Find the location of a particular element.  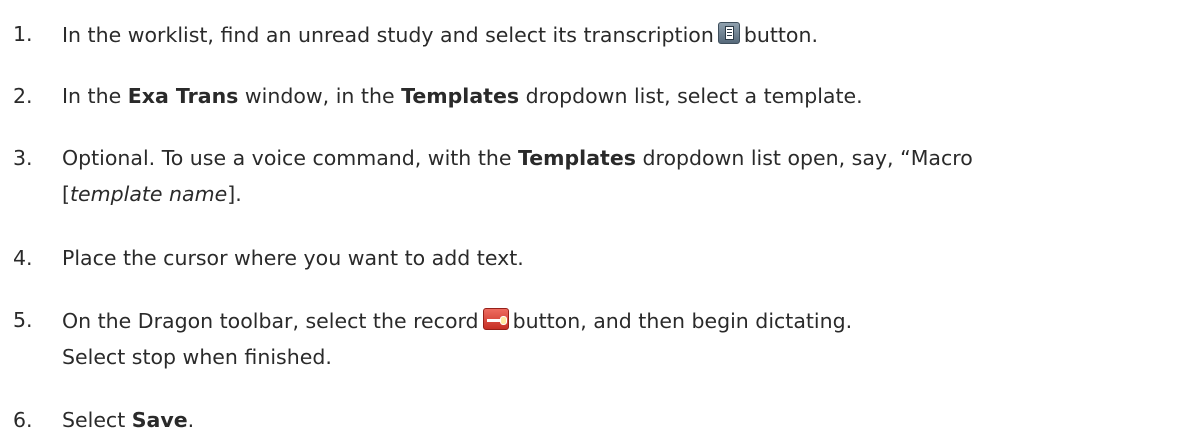

step-number: 5. is located at coordinates (23, 320).